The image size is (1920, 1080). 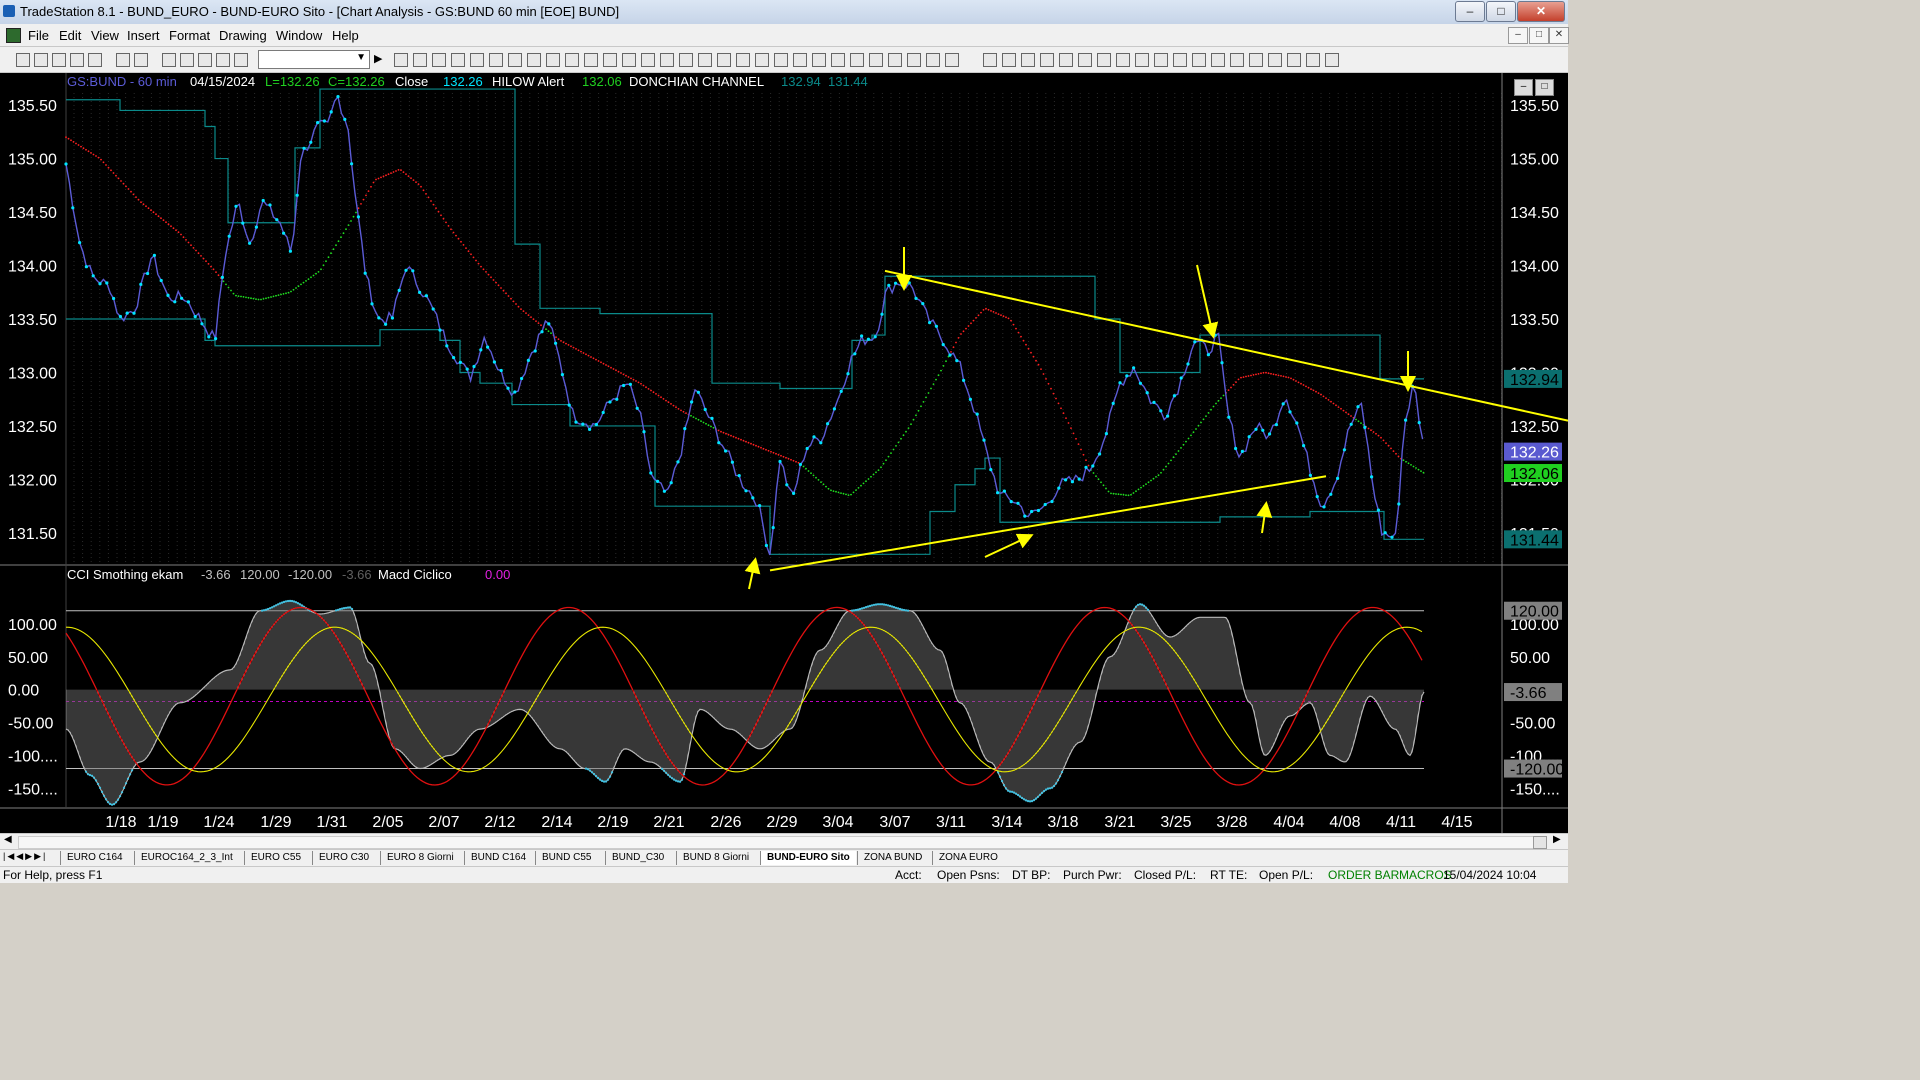 I want to click on menu-drawing: Drawing, so click(x=243, y=35).